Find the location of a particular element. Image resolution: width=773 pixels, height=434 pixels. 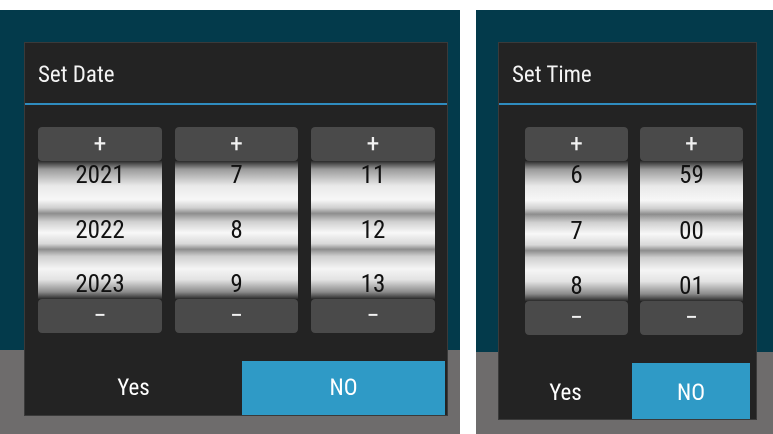

day-drum: 11 12 13 is located at coordinates (373, 230).